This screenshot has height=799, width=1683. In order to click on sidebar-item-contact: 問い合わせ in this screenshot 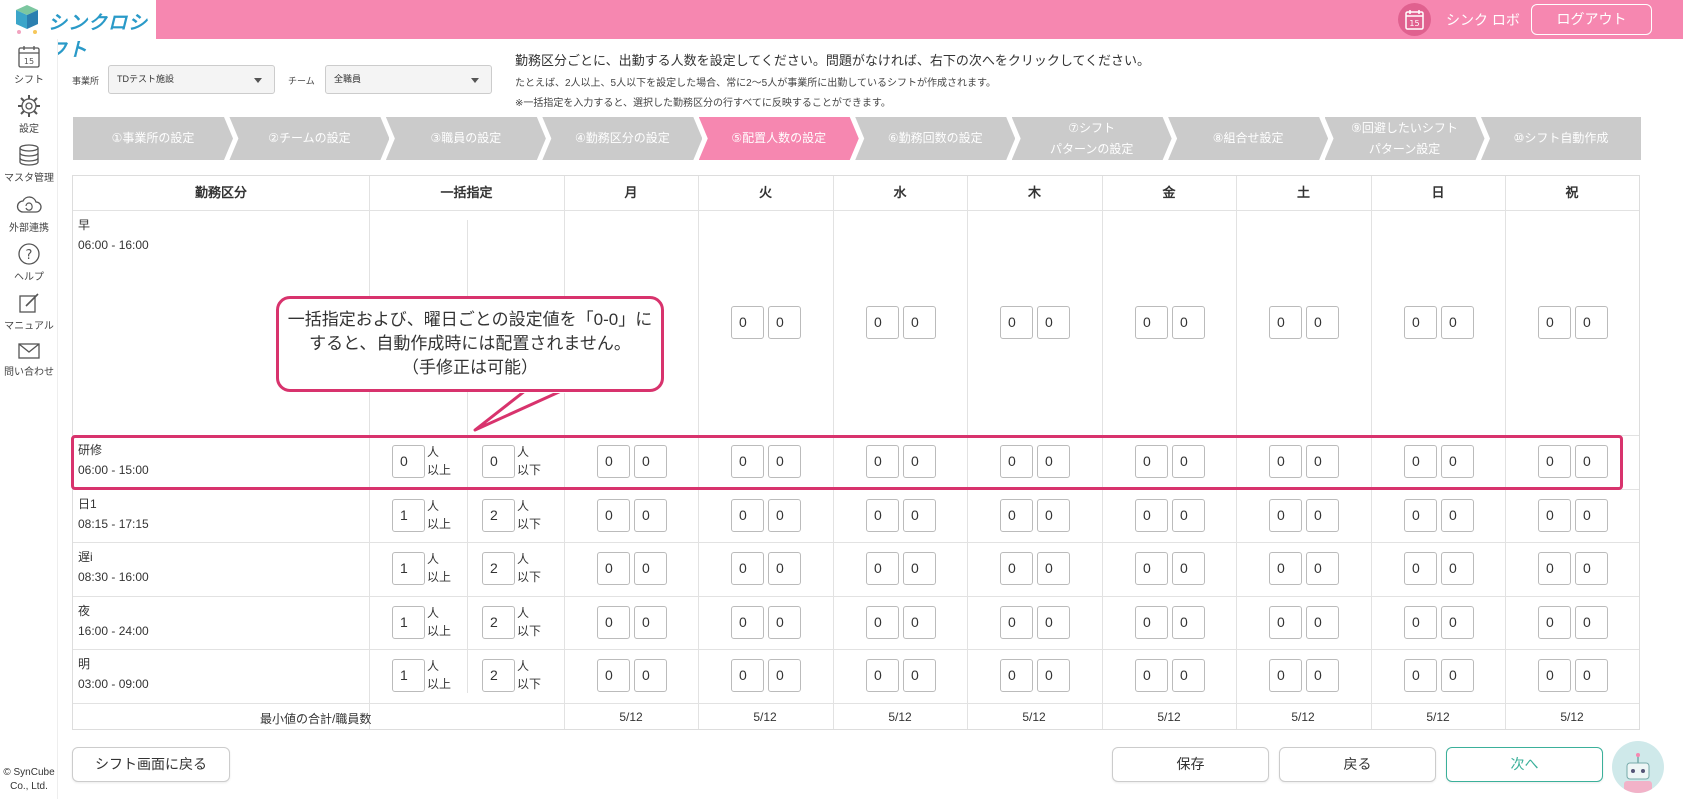, I will do `click(29, 359)`.